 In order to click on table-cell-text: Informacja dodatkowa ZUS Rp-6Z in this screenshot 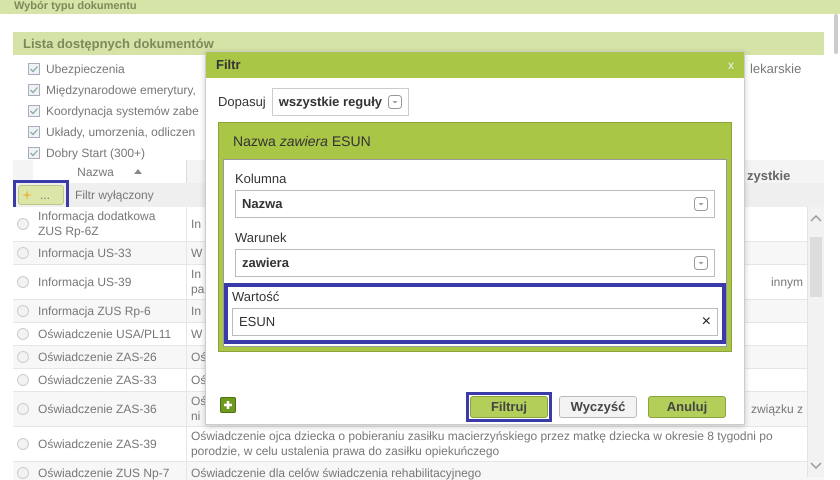, I will do `click(97, 224)`.